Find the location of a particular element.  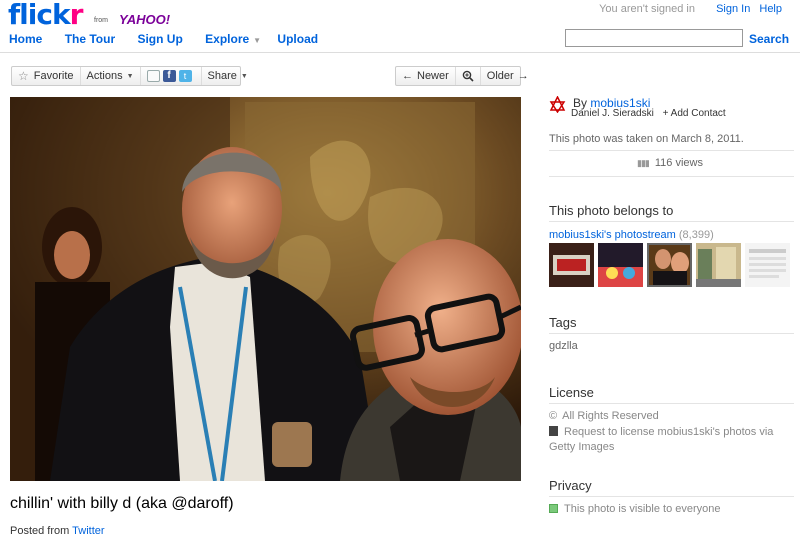

help-link: Help is located at coordinates (770, 9).